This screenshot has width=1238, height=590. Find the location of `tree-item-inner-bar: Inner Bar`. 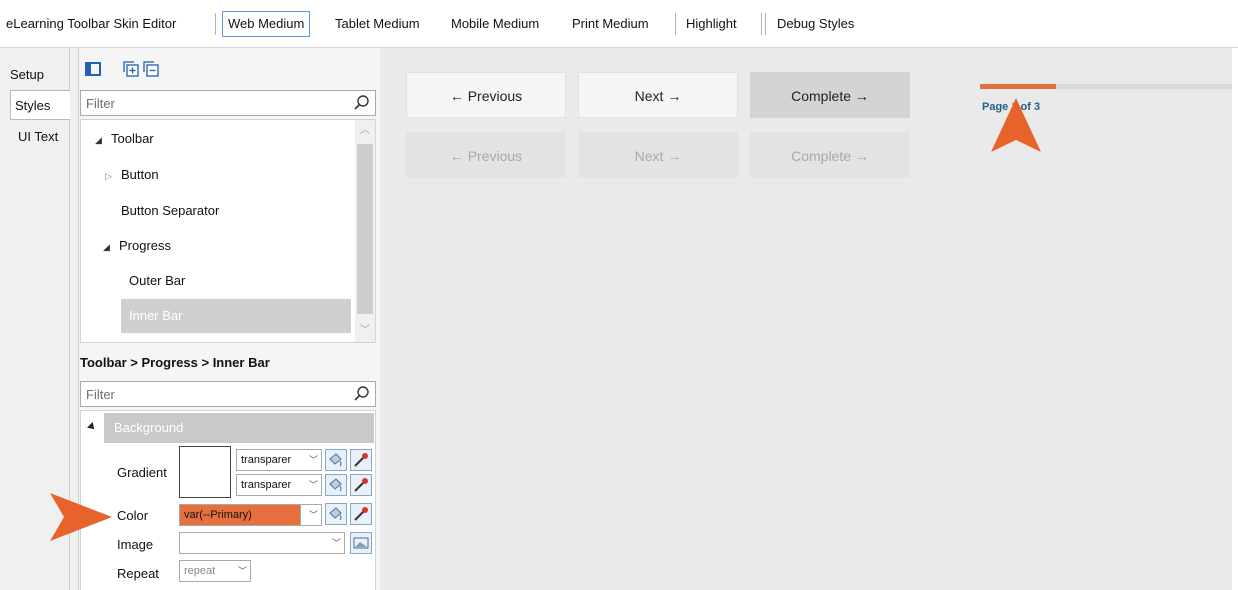

tree-item-inner-bar: Inner Bar is located at coordinates (236, 316).